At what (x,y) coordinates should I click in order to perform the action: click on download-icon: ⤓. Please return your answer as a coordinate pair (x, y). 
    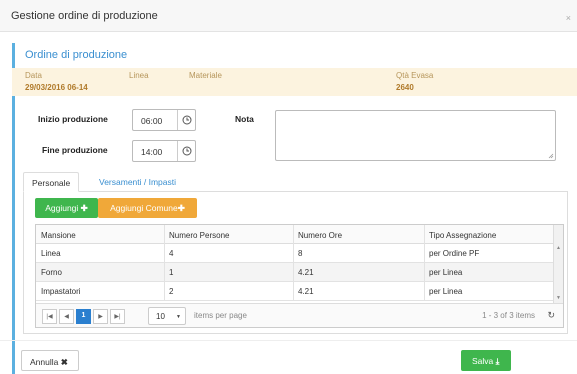
    Looking at the image, I should click on (497, 361).